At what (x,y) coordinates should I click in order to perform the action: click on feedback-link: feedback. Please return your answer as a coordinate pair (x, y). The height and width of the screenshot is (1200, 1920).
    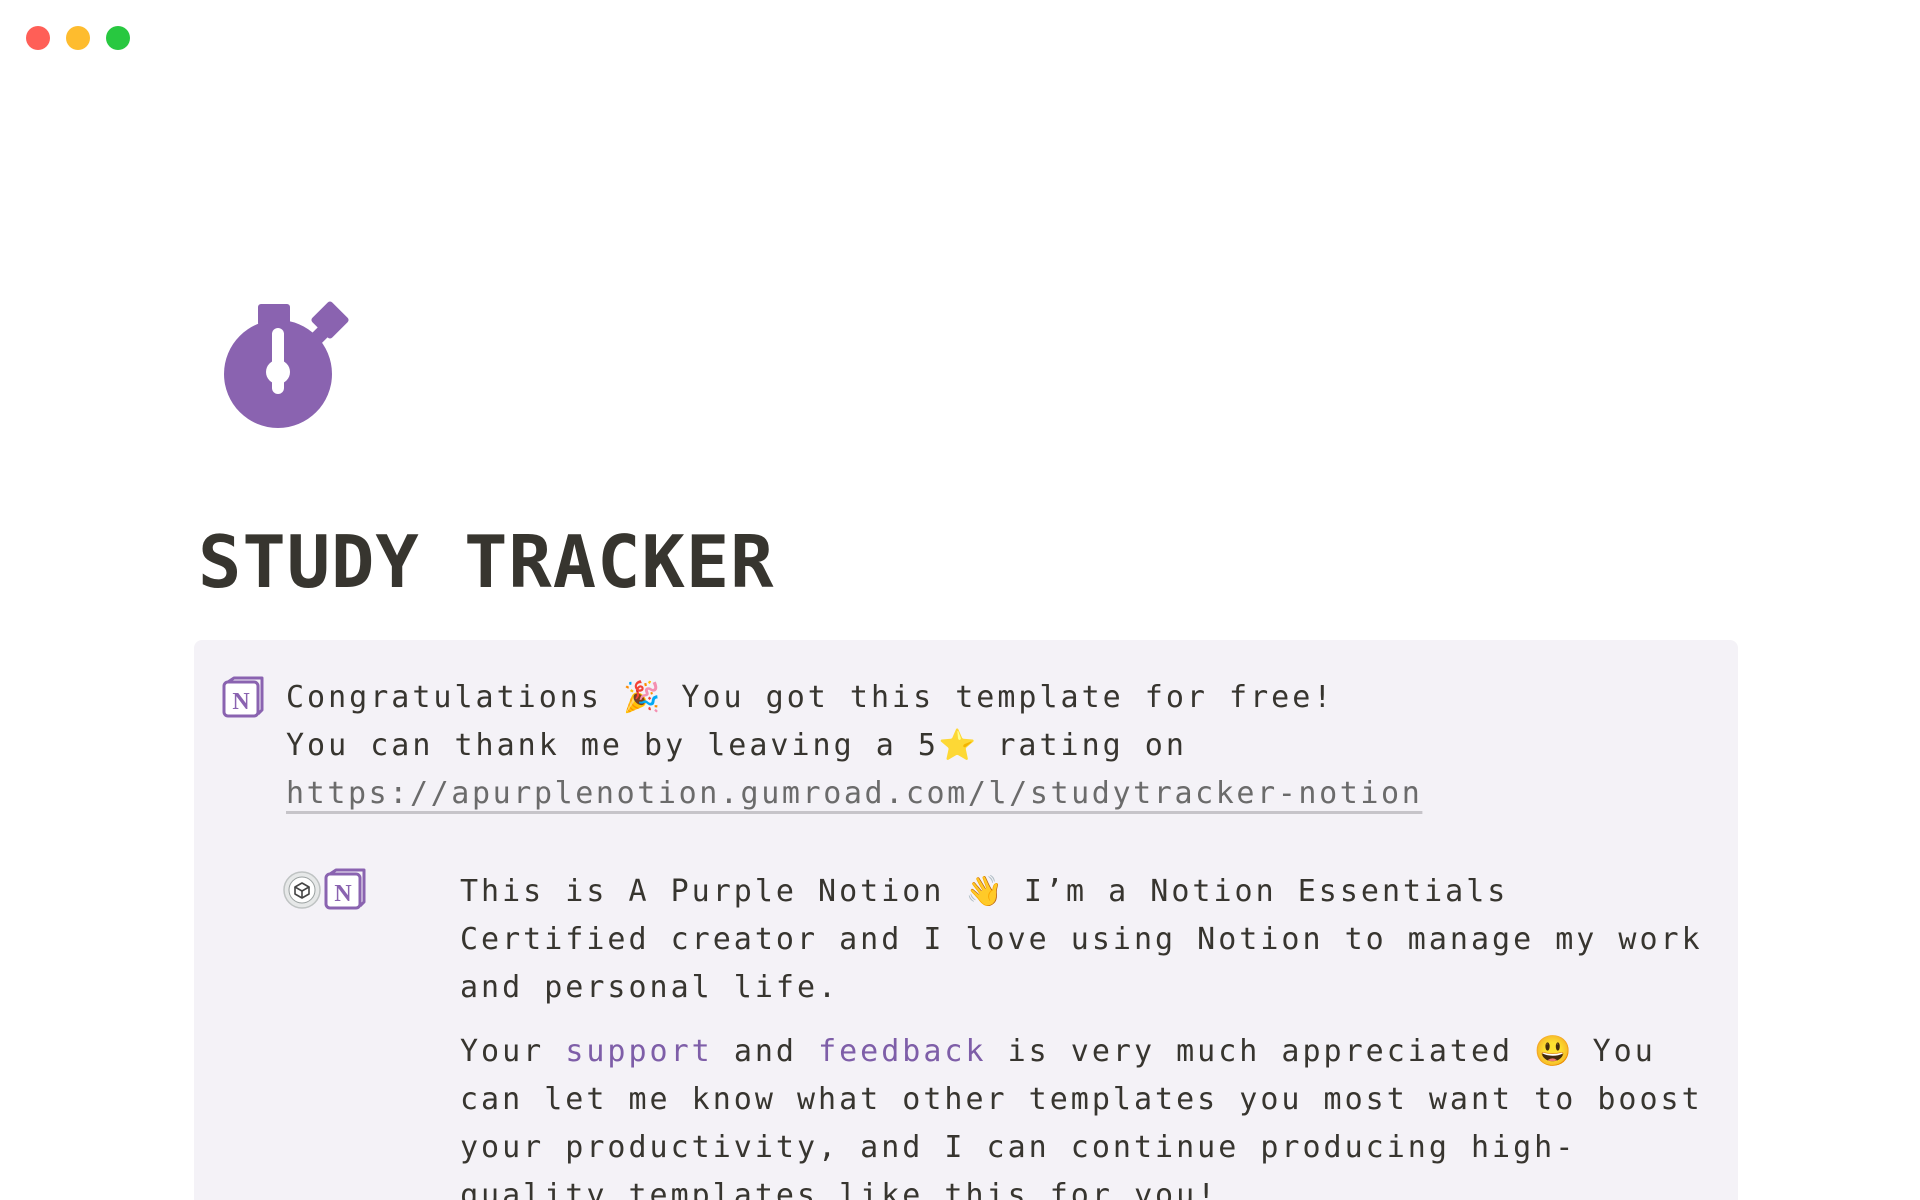
    Looking at the image, I should click on (902, 1051).